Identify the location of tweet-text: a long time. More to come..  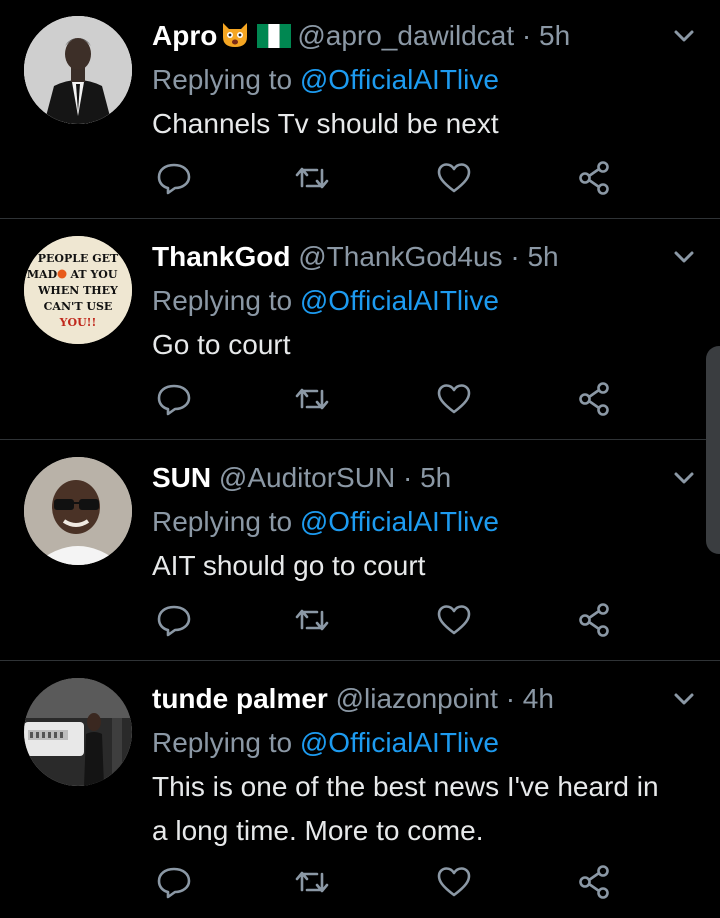
(318, 830).